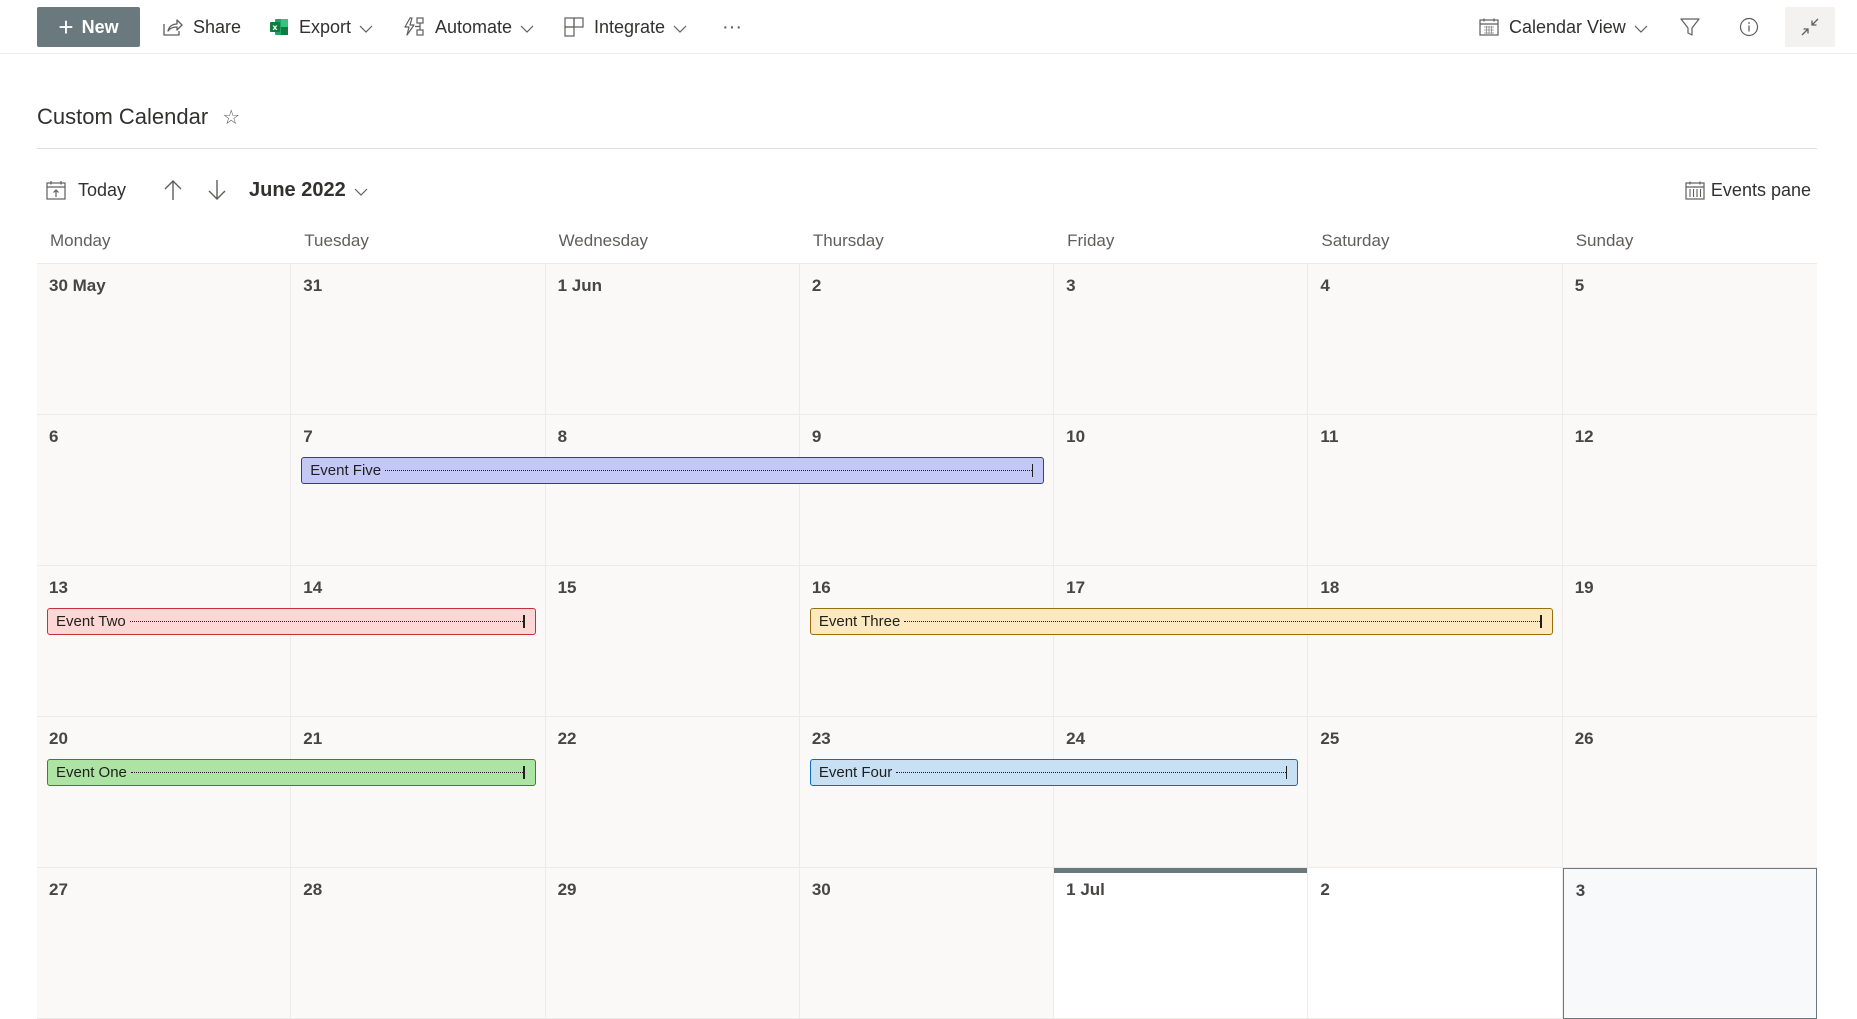  Describe the element at coordinates (1181, 943) in the screenshot. I see `day-cell: 1 Jul` at that location.